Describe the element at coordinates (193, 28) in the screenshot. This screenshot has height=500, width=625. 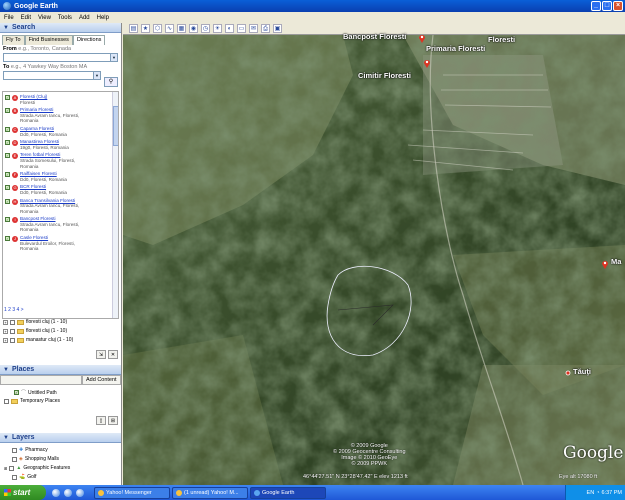
I see `record-tour-icon: ◉` at that location.